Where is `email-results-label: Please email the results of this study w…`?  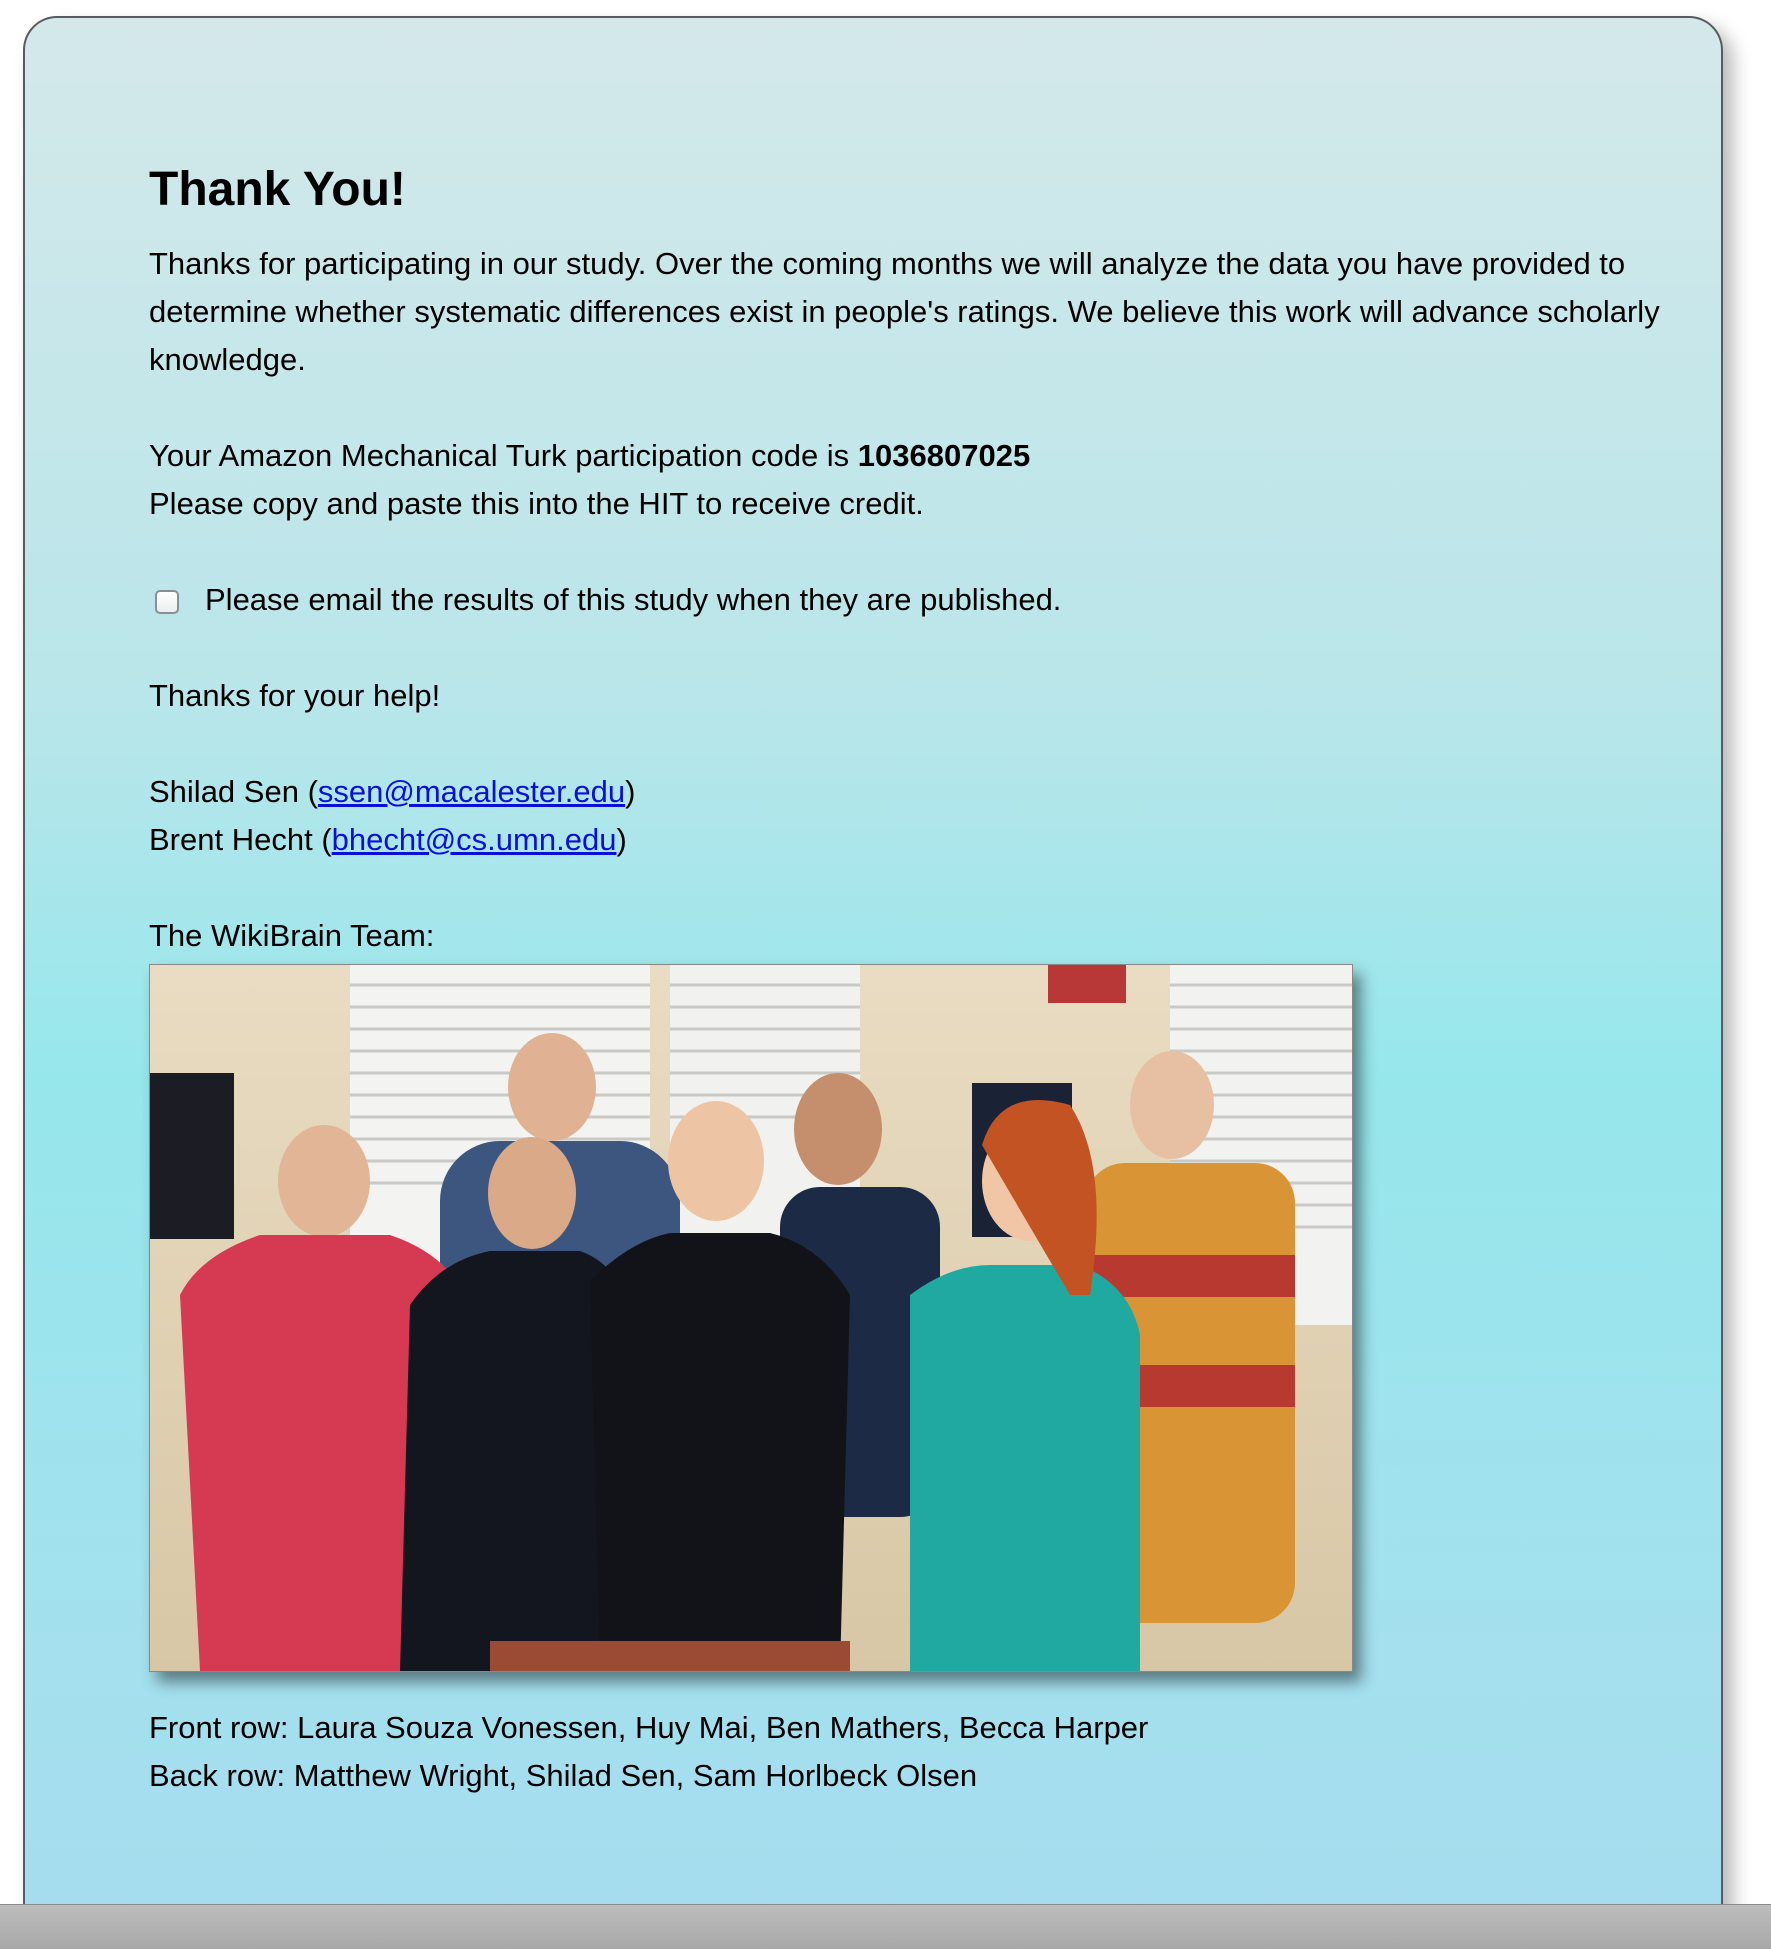
email-results-label: Please email the results of this study w… is located at coordinates (633, 599).